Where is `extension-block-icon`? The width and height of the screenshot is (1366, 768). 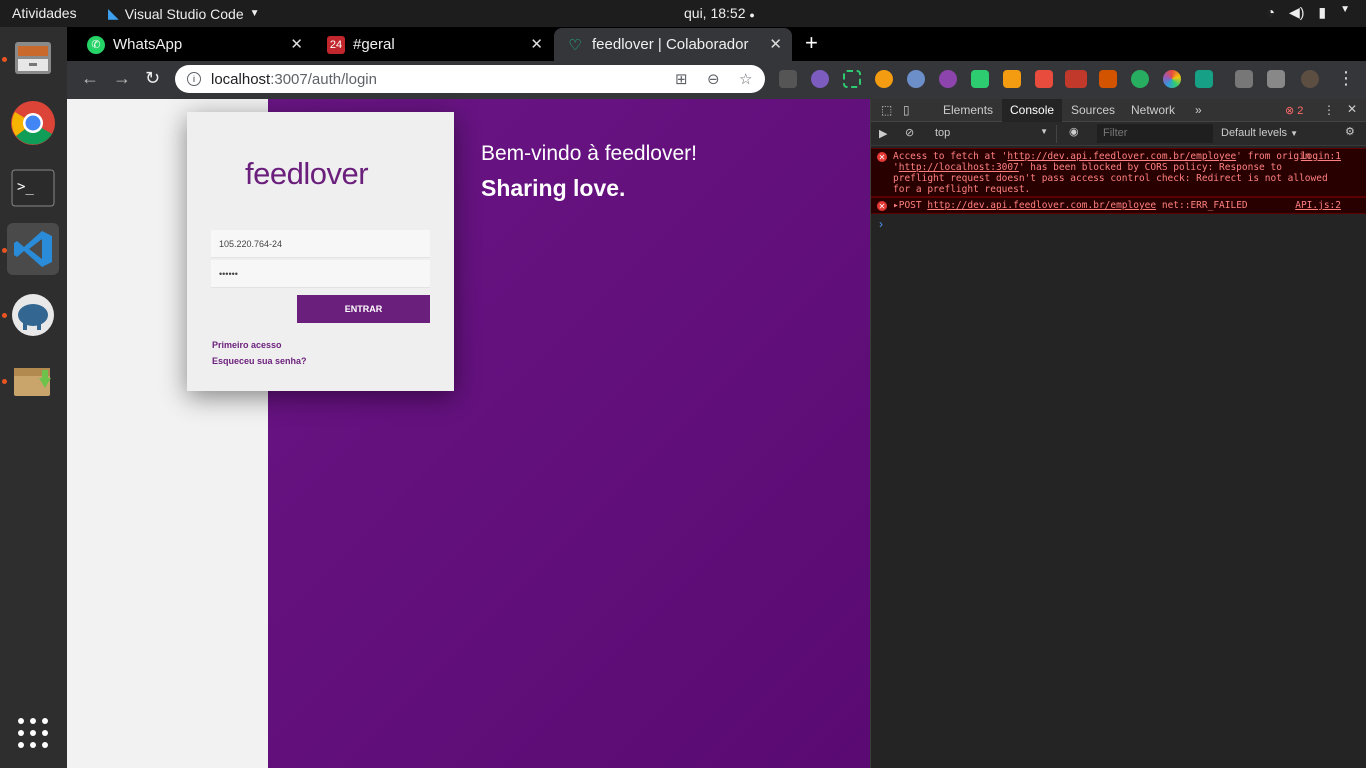
extension-block-icon is located at coordinates (820, 79).